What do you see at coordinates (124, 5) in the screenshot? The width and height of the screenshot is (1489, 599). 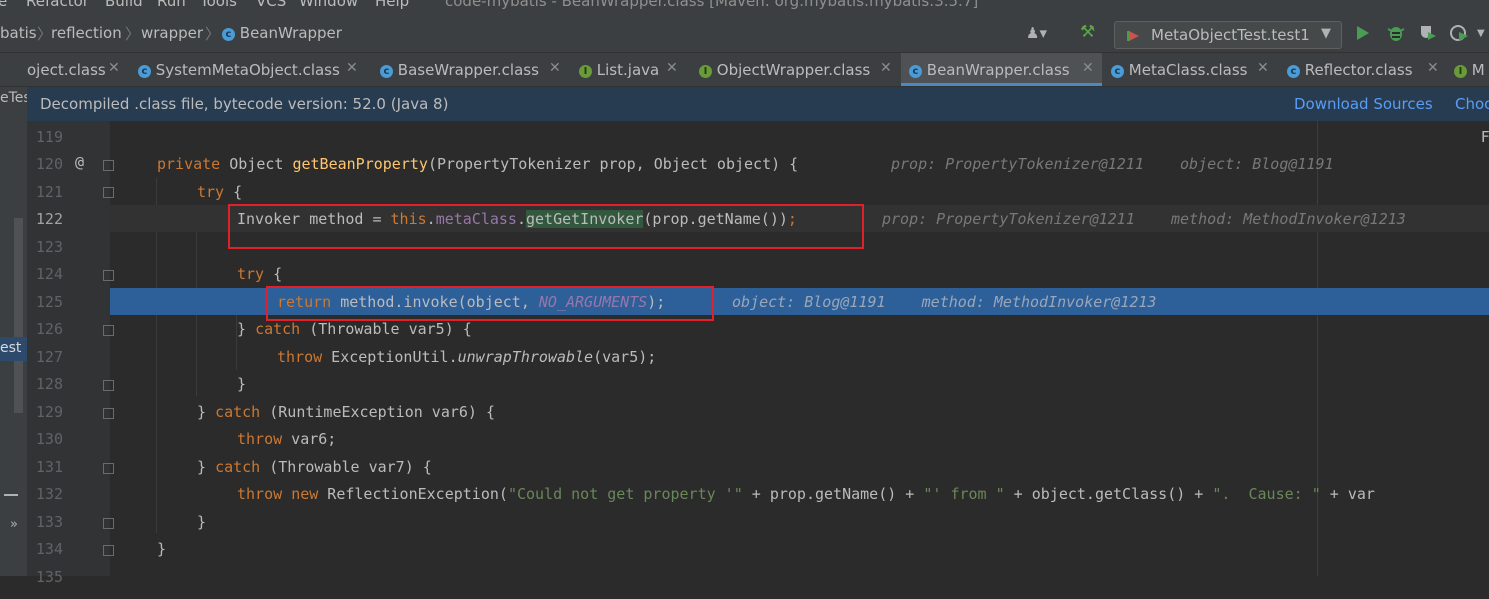 I see `menu-build: Build` at bounding box center [124, 5].